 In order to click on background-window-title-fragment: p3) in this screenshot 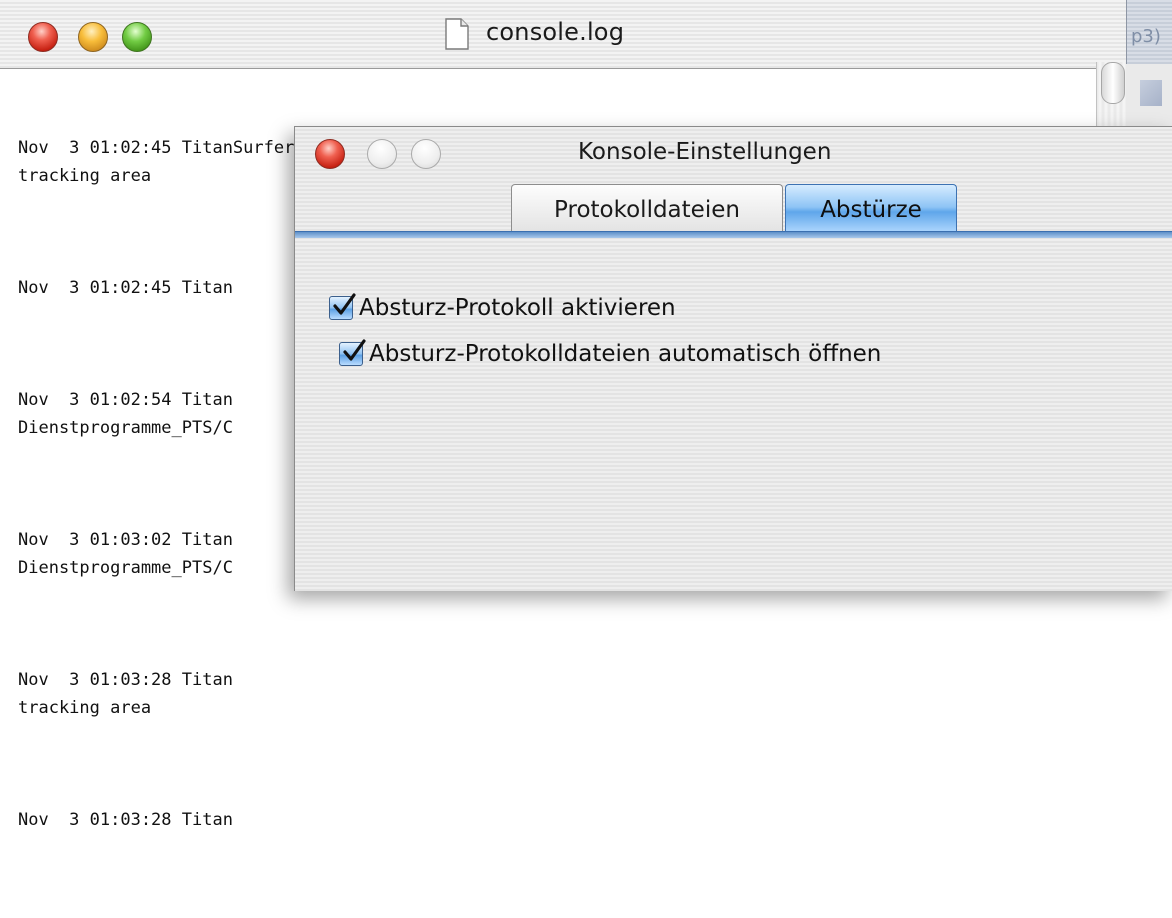, I will do `click(1146, 36)`.